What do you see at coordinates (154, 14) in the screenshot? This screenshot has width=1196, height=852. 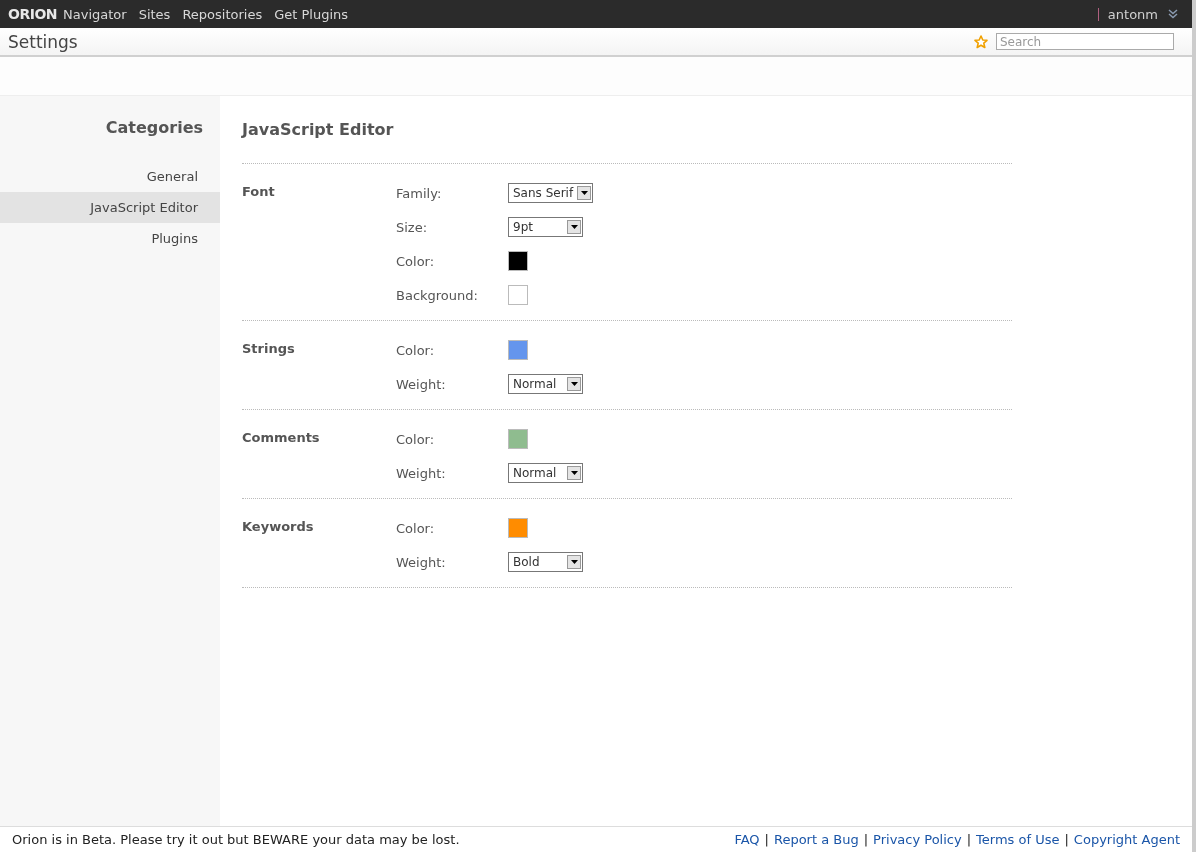 I see `nav-link: Sites` at bounding box center [154, 14].